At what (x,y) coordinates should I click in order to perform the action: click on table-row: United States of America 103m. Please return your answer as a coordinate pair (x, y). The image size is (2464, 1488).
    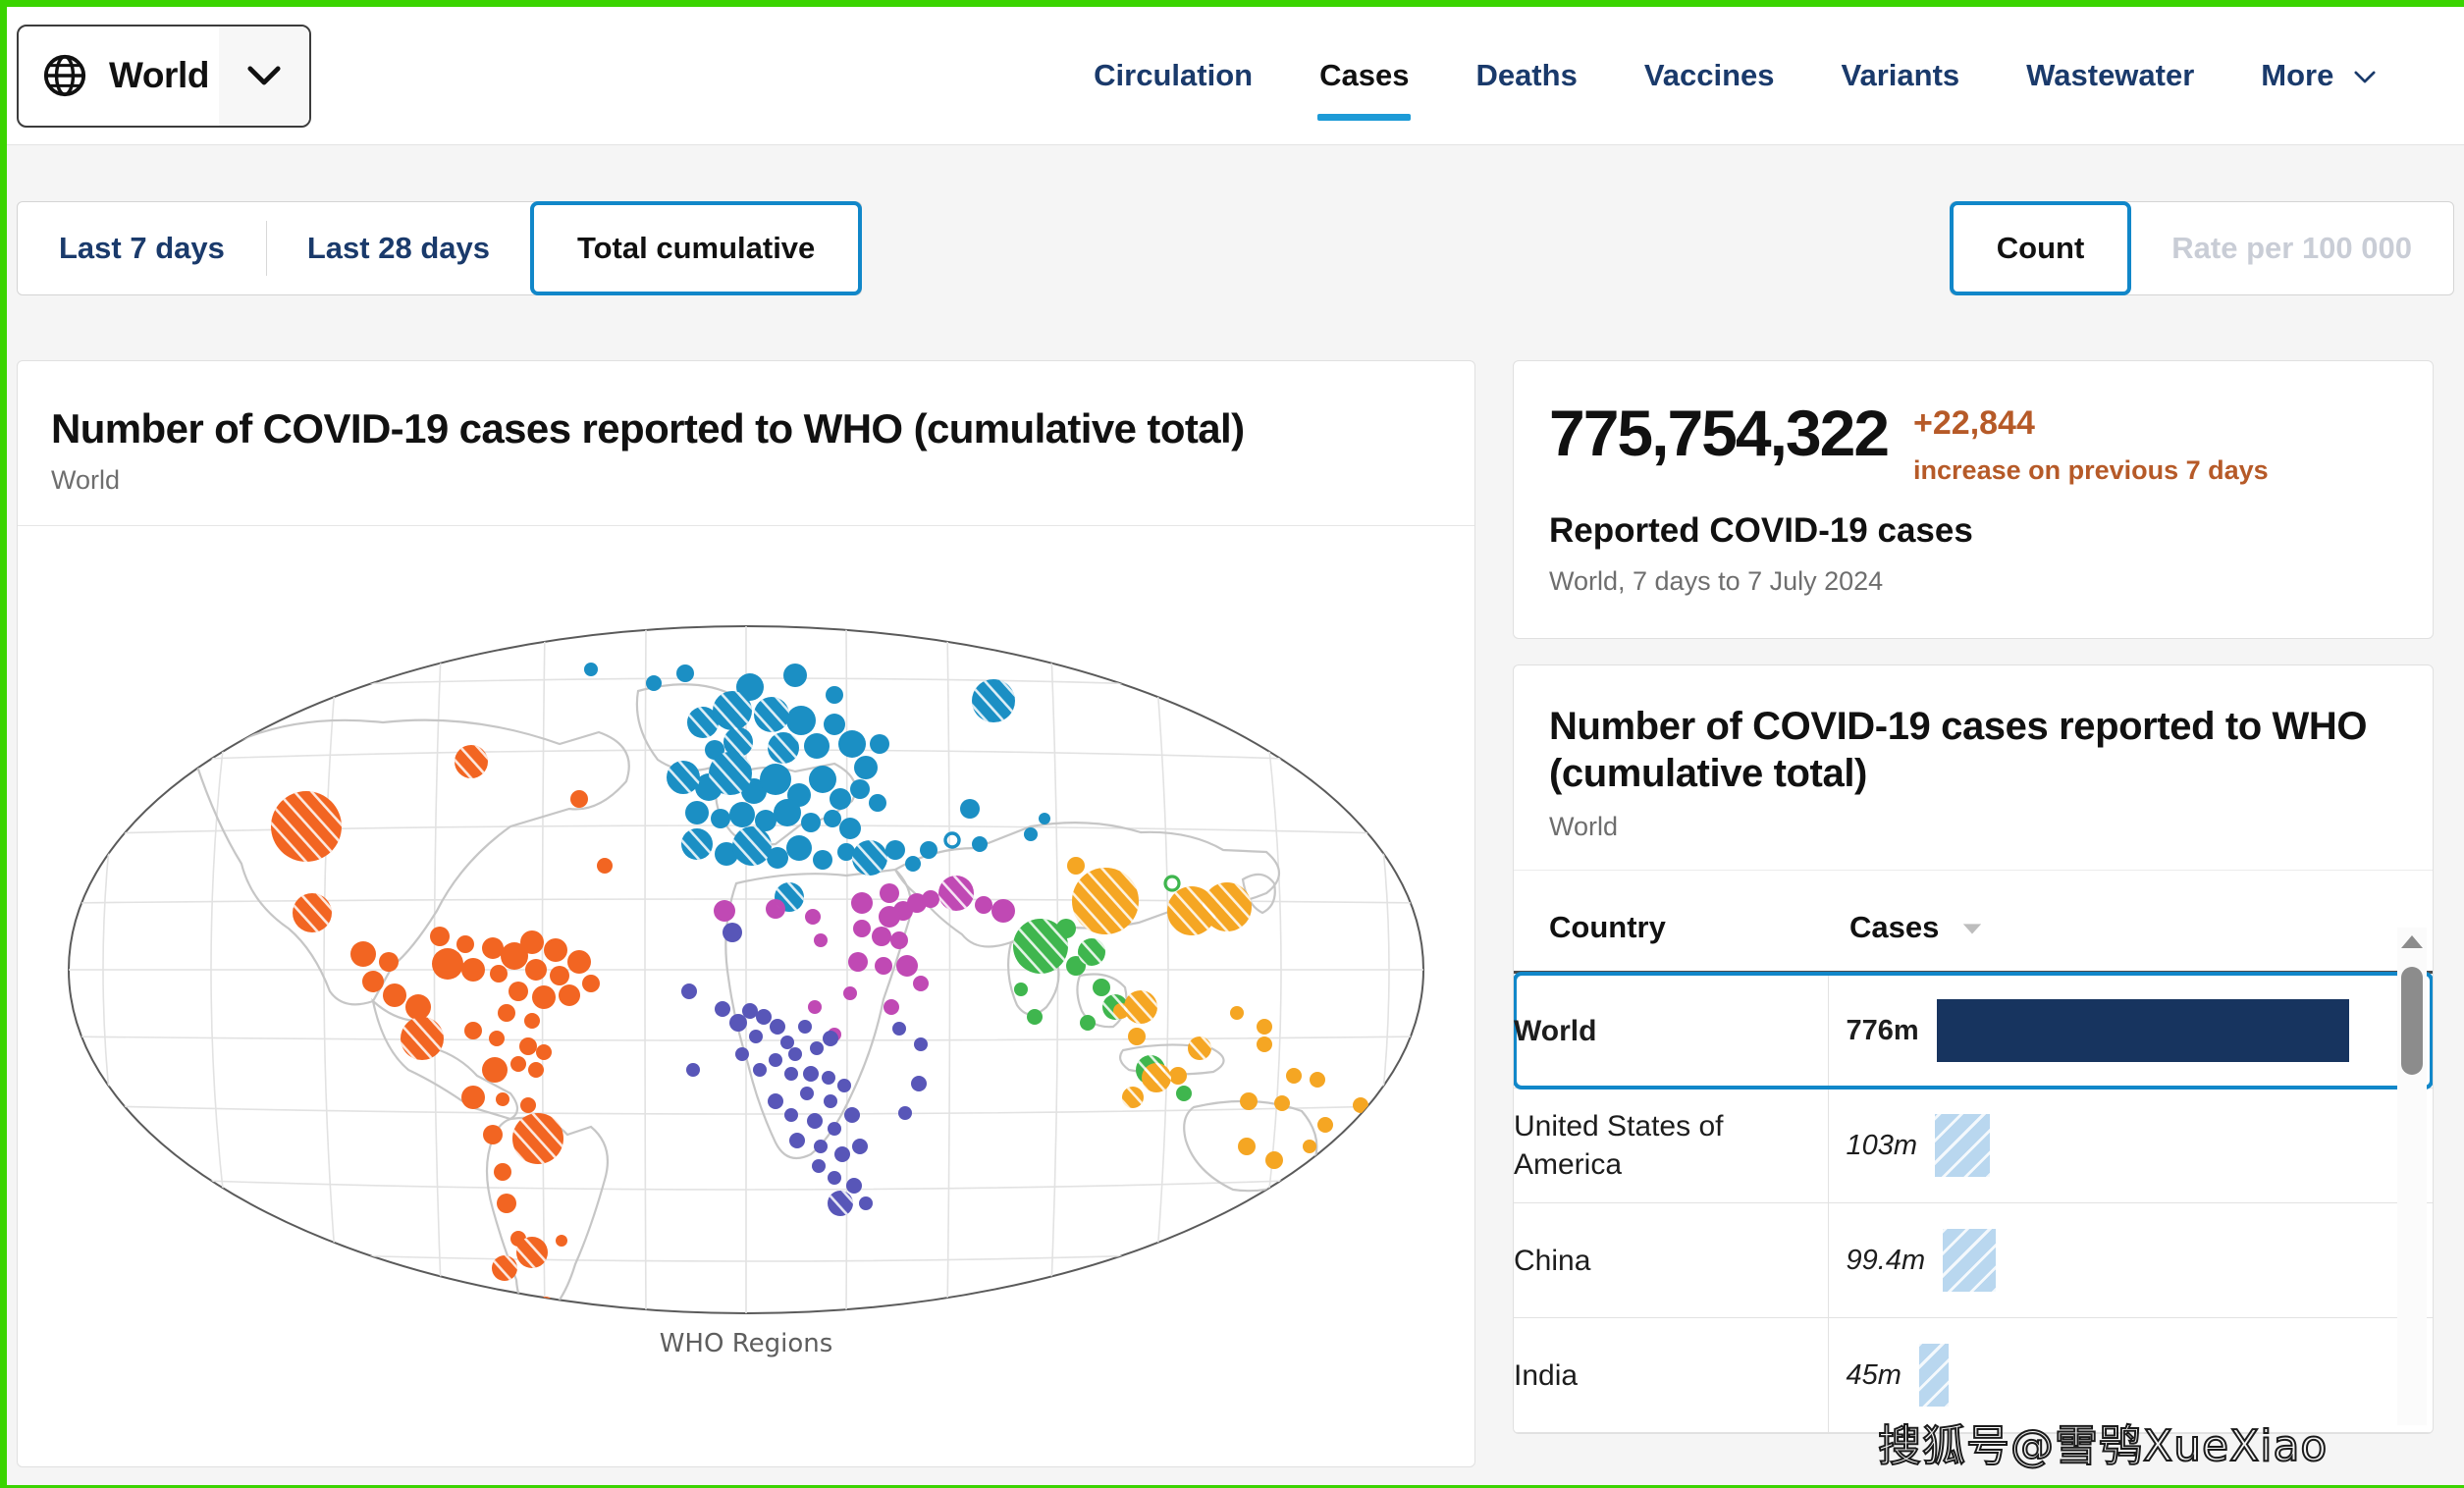
    Looking at the image, I should click on (1973, 1145).